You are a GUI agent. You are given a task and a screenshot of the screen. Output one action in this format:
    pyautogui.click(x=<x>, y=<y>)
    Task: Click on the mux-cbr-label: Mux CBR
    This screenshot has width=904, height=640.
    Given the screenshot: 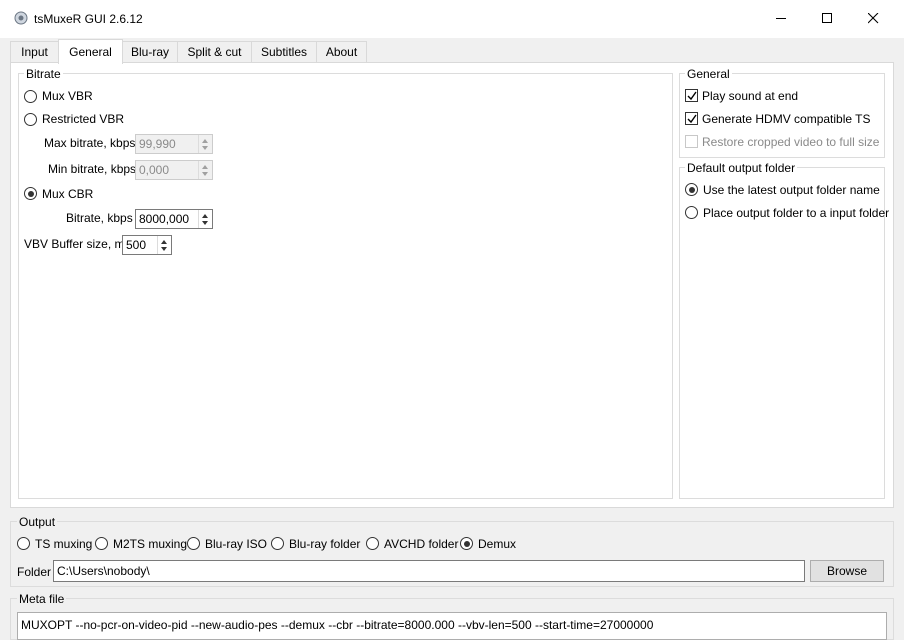 What is the action you would take?
    pyautogui.click(x=68, y=194)
    